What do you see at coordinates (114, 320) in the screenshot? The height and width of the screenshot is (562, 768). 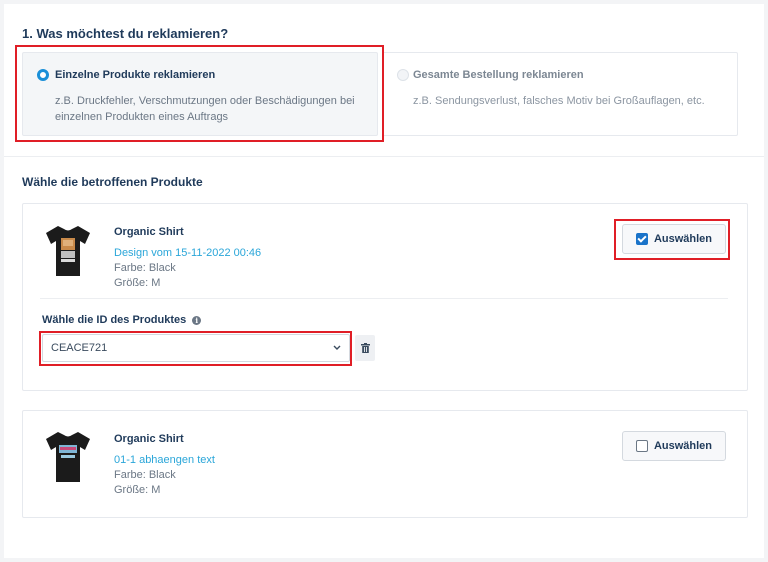 I see `product-id-label: Wähle die ID des Produktes` at bounding box center [114, 320].